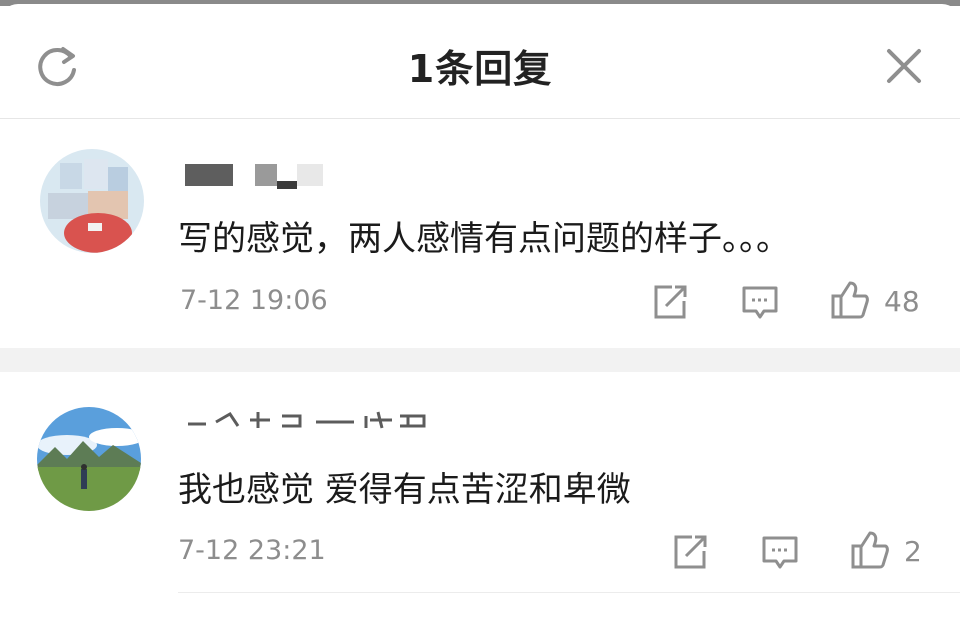 The image size is (960, 634). I want to click on page-title: 1条回复, so click(480, 69).